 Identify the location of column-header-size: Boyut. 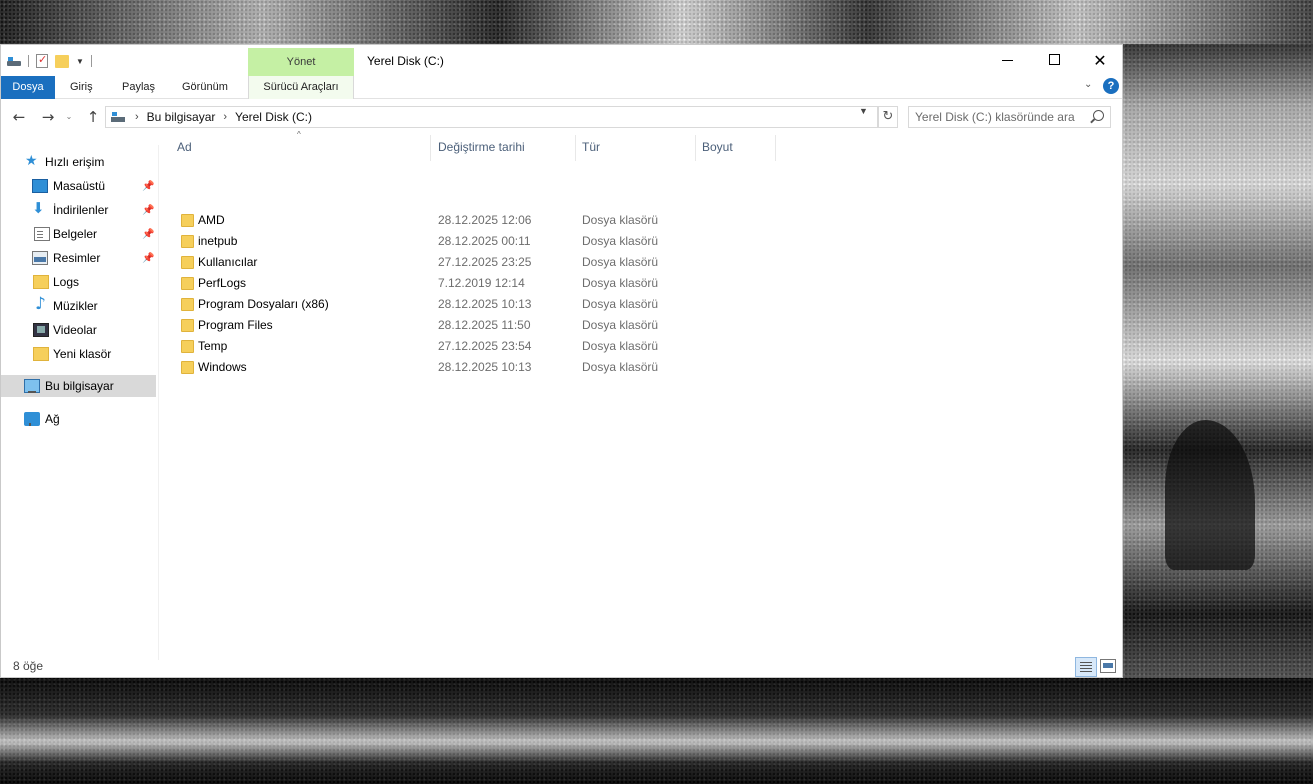
(736, 148).